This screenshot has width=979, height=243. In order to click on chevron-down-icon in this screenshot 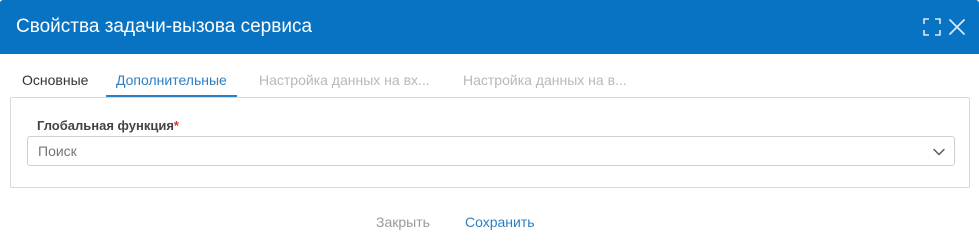, I will do `click(939, 152)`.